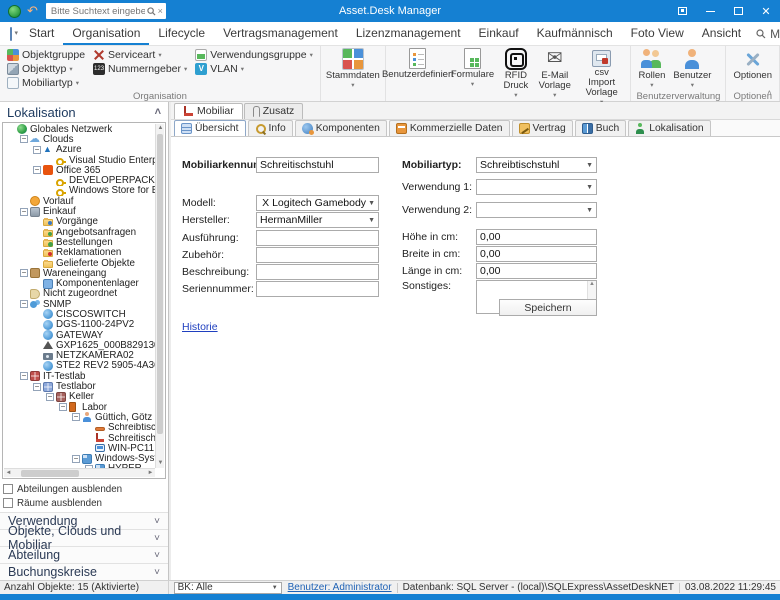 The height and width of the screenshot is (600, 780). I want to click on tree-item-g-ttich-g-tz: − Güttich, Götz, so click(79, 417).